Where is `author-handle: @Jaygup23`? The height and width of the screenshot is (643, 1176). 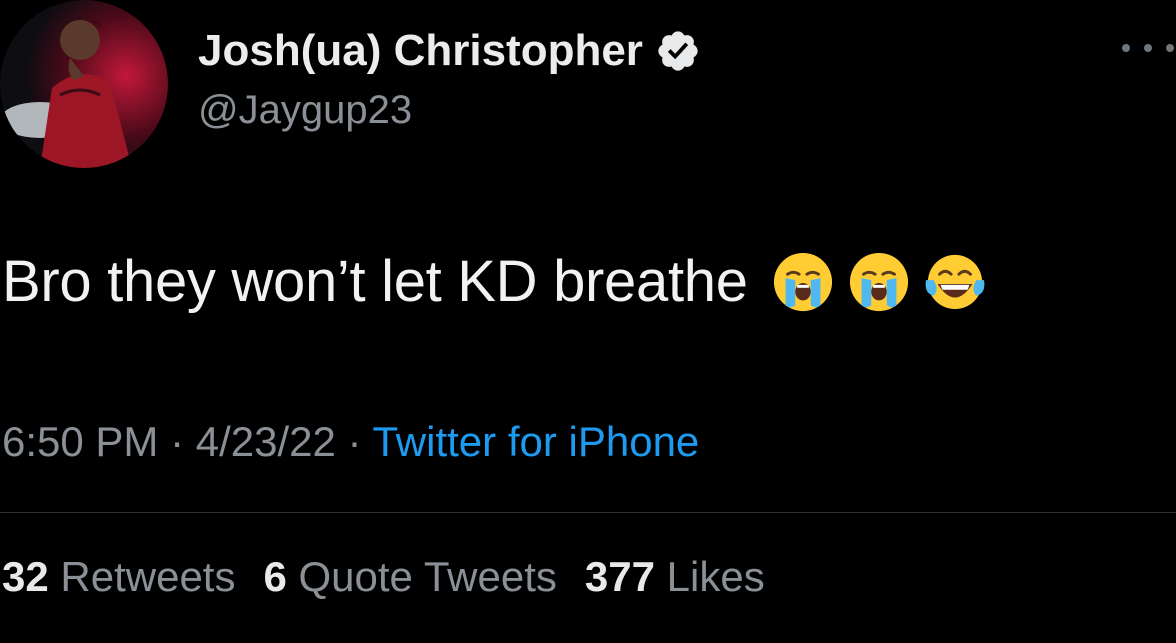
author-handle: @Jaygup23 is located at coordinates (305, 110).